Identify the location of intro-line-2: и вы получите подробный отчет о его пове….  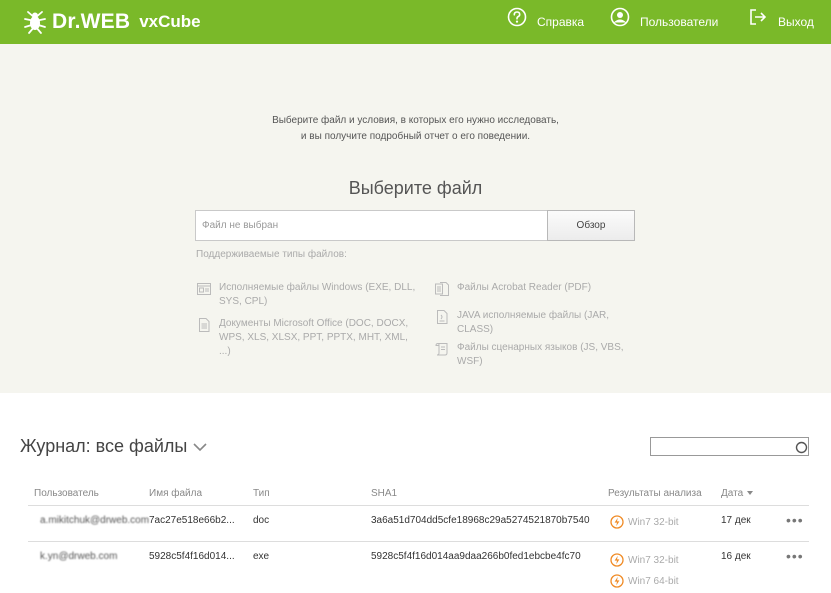
(415, 136).